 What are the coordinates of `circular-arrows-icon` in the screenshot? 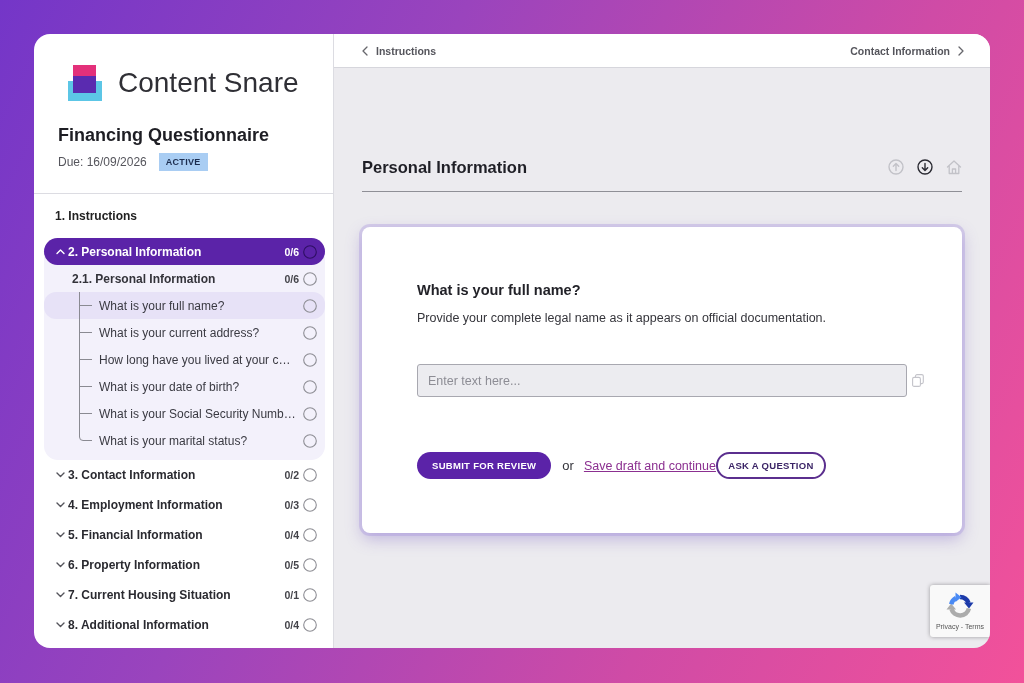 It's located at (960, 605).